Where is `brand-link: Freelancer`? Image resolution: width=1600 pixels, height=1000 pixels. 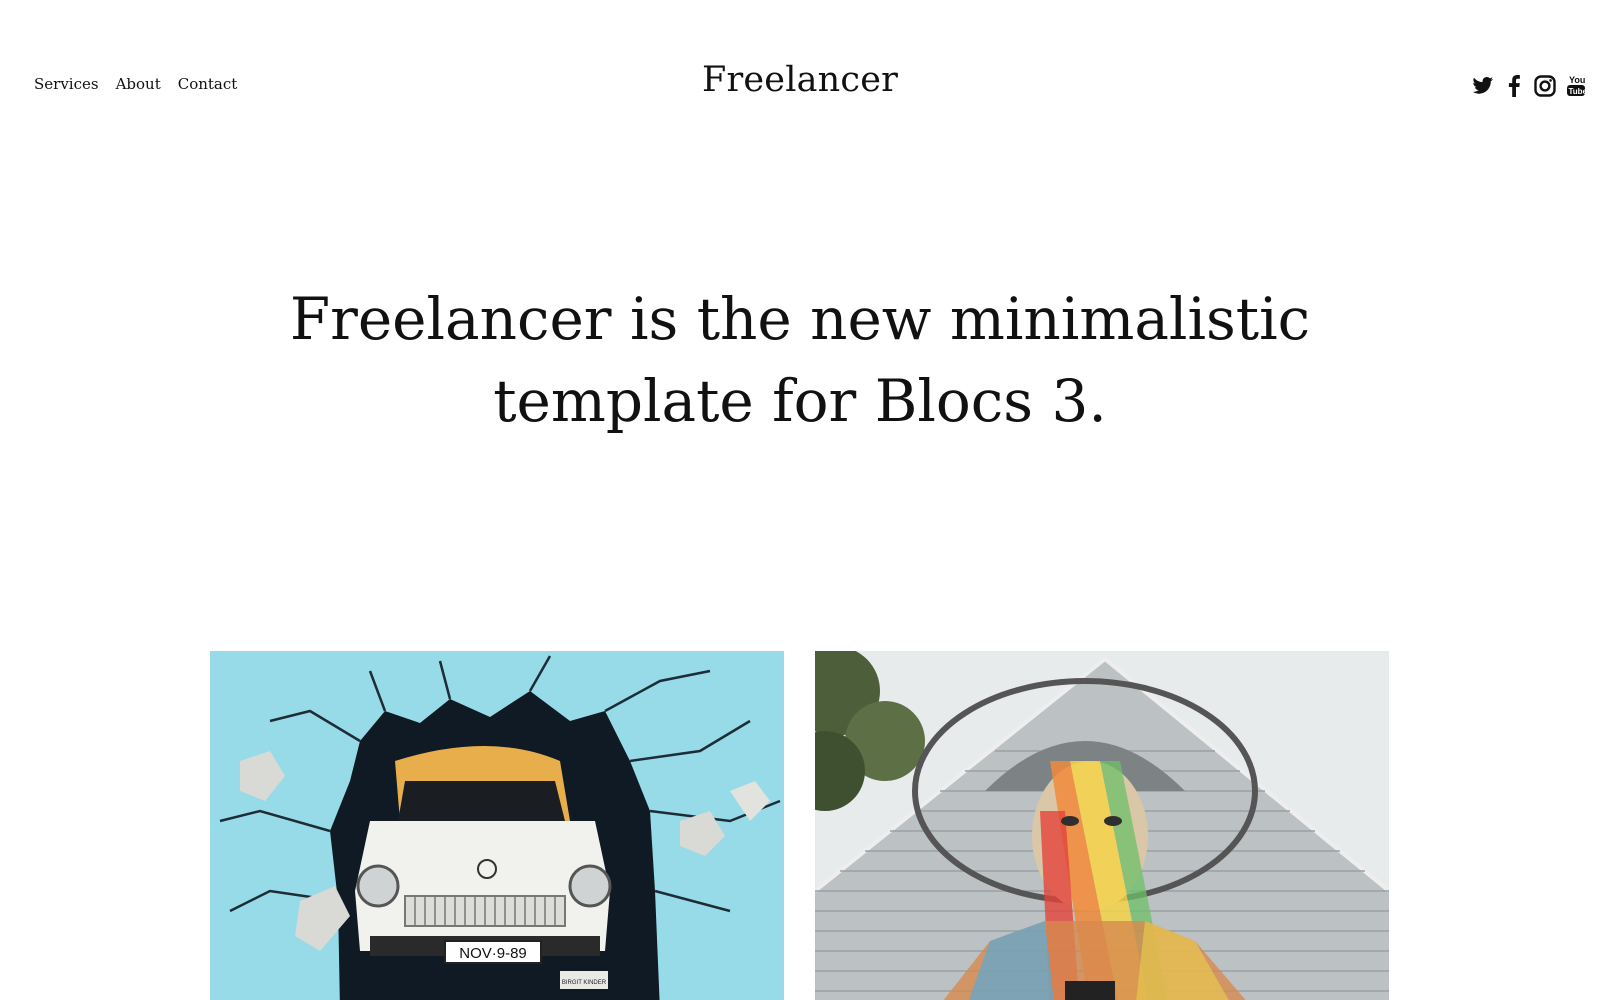 brand-link: Freelancer is located at coordinates (800, 80).